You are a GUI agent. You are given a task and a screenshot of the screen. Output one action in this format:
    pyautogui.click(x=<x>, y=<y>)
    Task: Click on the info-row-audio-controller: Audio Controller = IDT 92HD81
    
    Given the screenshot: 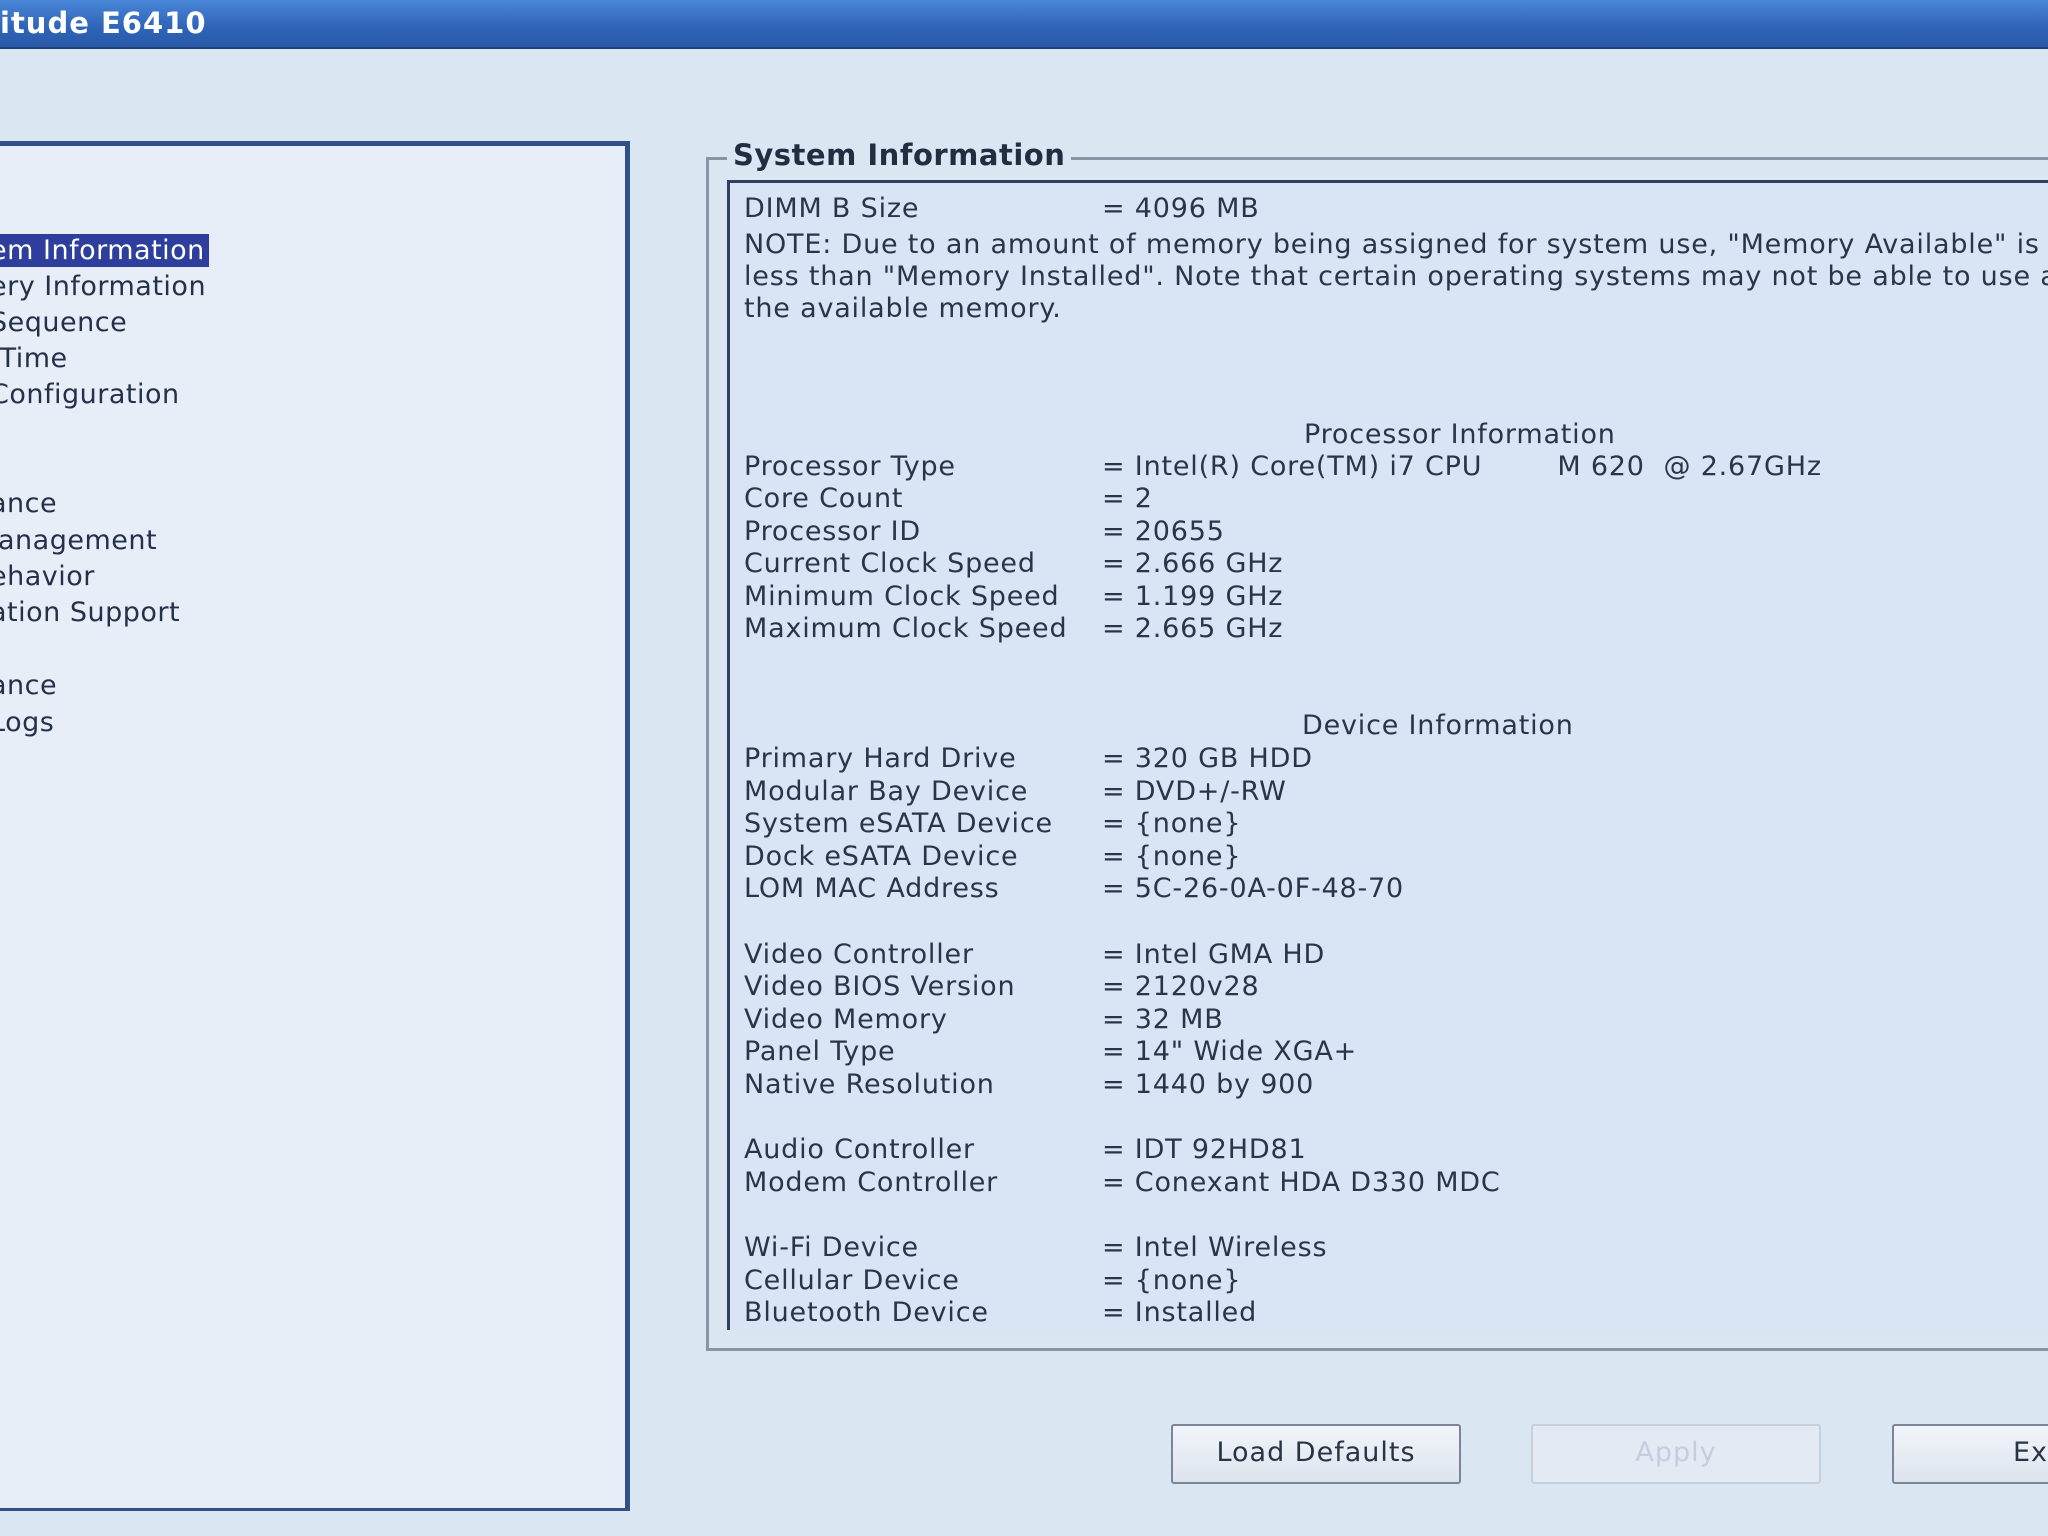 What is the action you would take?
    pyautogui.click(x=1396, y=1151)
    